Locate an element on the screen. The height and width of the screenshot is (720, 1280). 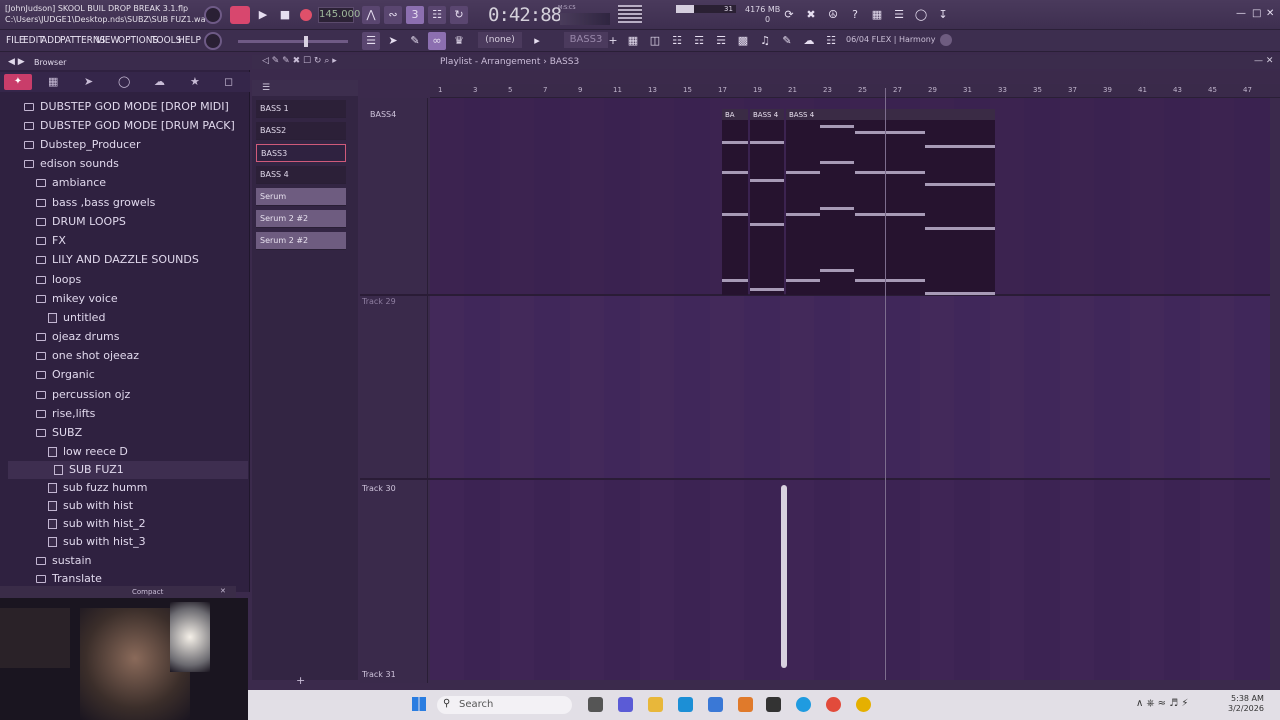
browser-item: Dubstep_Producer is located at coordinates (82, 145).